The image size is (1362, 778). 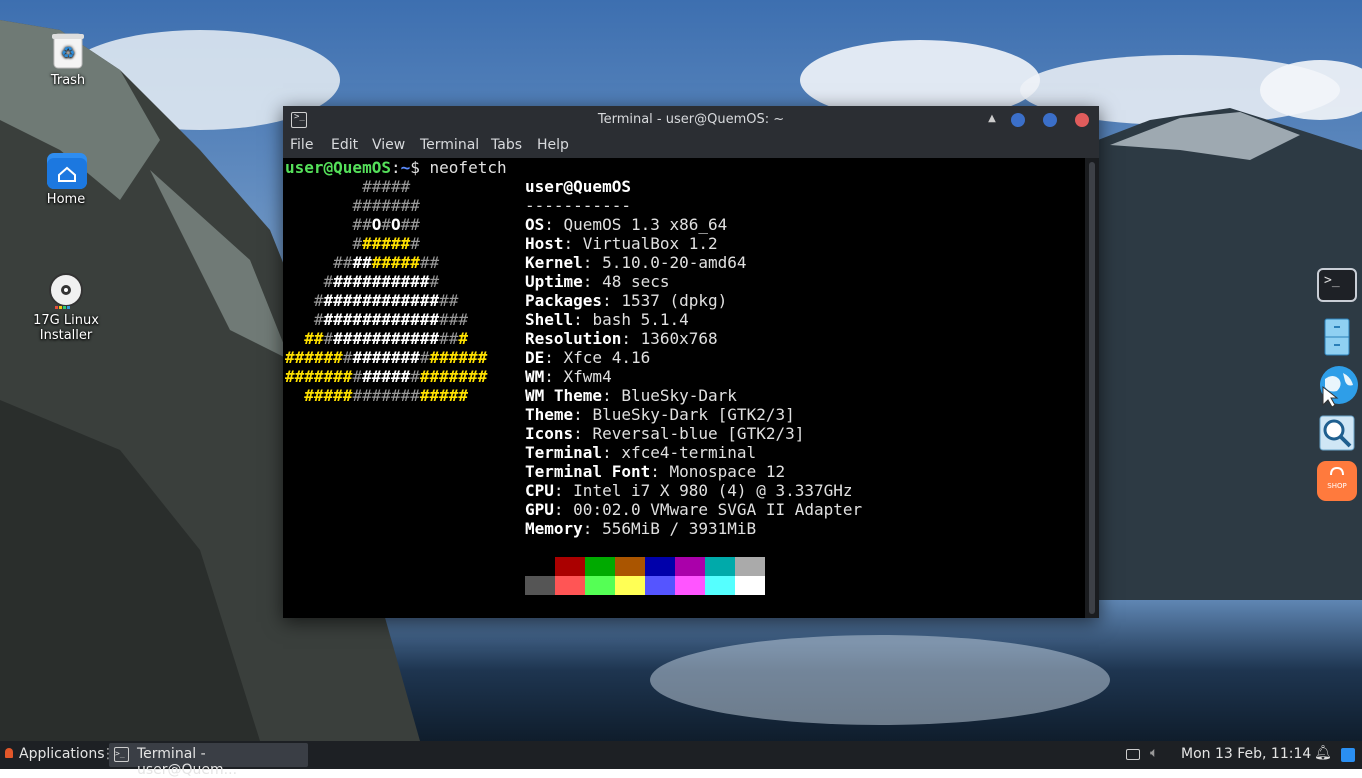 I want to click on info-value: : 556MiB / 3931MiB, so click(x=669, y=528).